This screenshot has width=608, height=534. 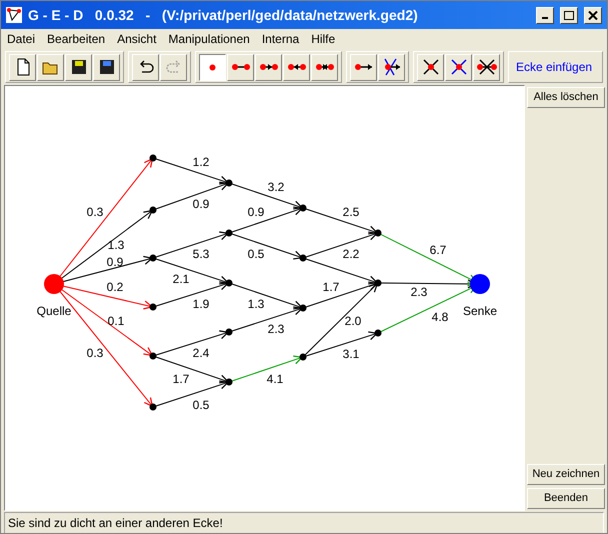 What do you see at coordinates (201, 254) in the screenshot?
I see `edge-weight: 5.3` at bounding box center [201, 254].